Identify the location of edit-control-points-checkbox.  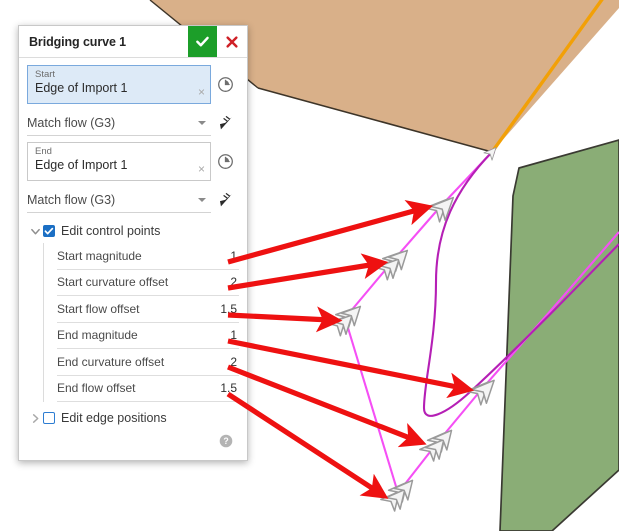
(49, 231).